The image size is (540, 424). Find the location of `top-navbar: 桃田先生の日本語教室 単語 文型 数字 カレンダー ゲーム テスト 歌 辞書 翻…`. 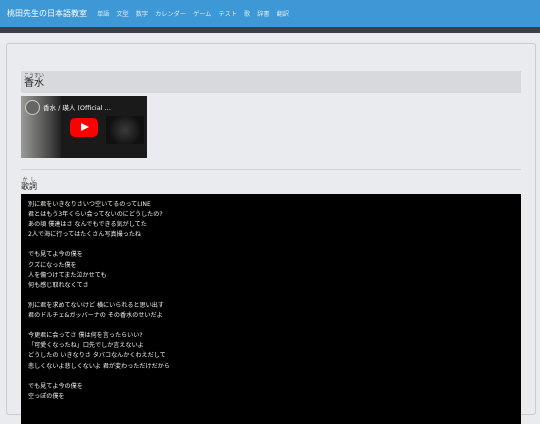

top-navbar: 桃田先生の日本語教室 単語 文型 数字 カレンダー ゲーム テスト 歌 辞書 翻… is located at coordinates (270, 13).